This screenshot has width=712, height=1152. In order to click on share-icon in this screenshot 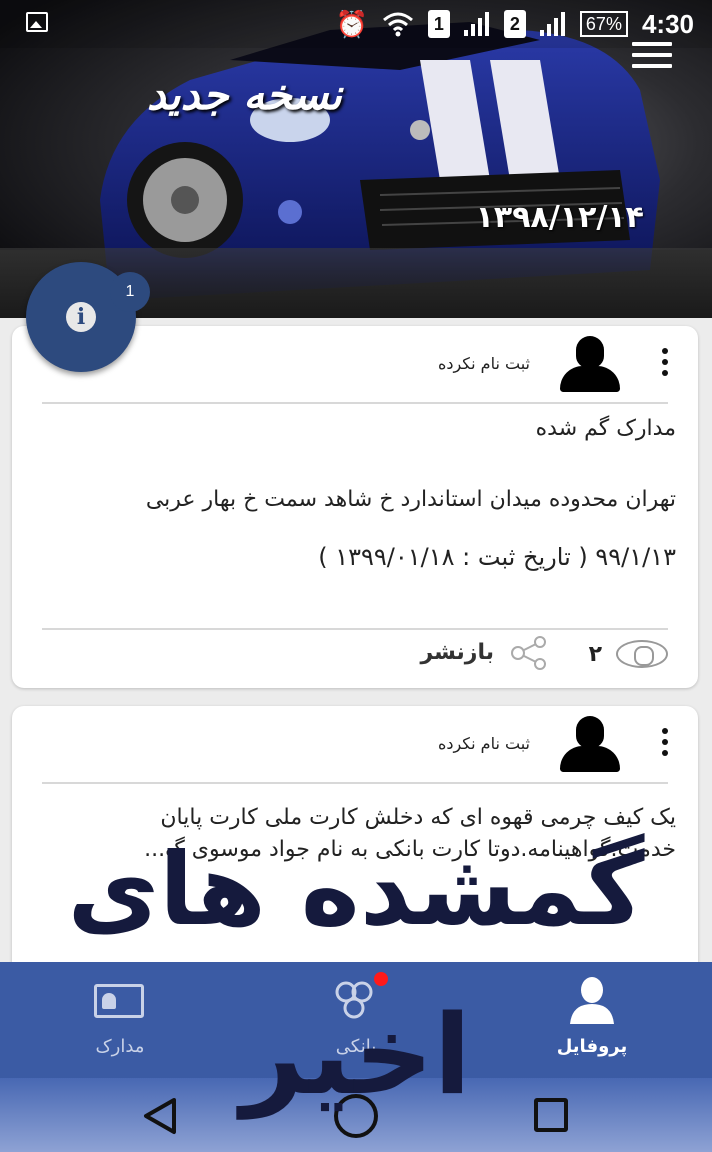, I will do `click(529, 653)`.